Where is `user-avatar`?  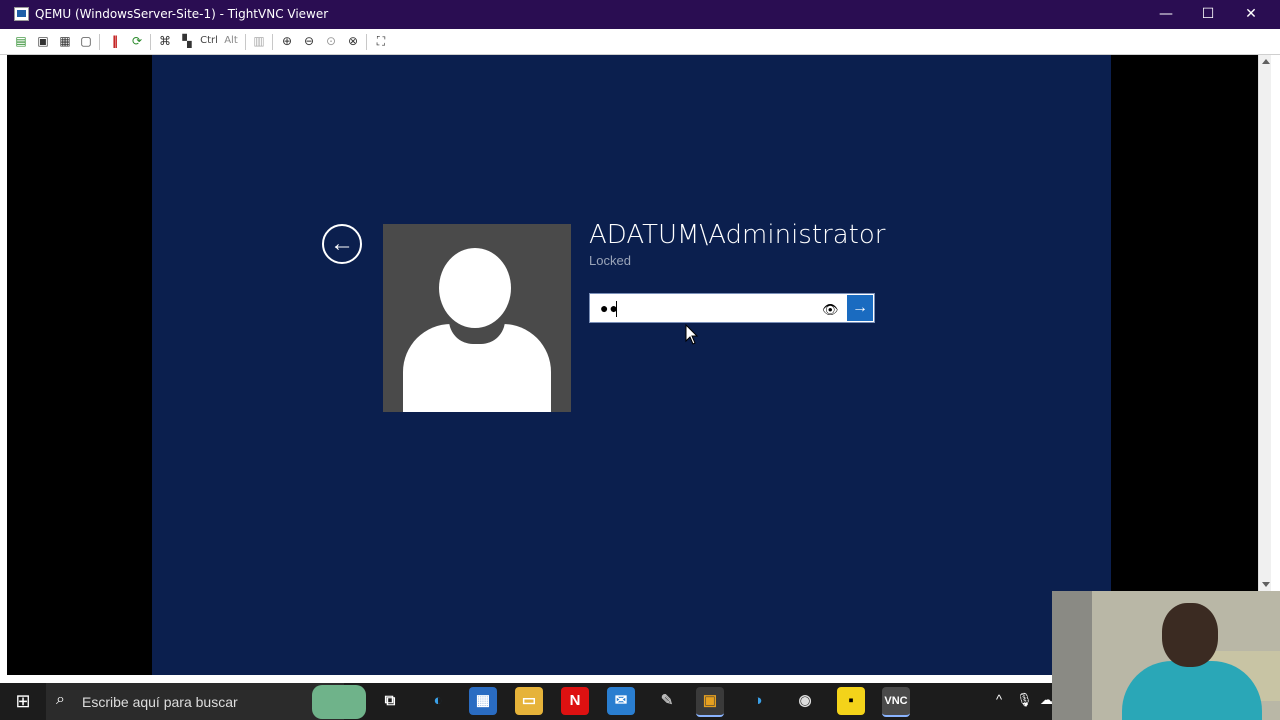
user-avatar is located at coordinates (477, 318).